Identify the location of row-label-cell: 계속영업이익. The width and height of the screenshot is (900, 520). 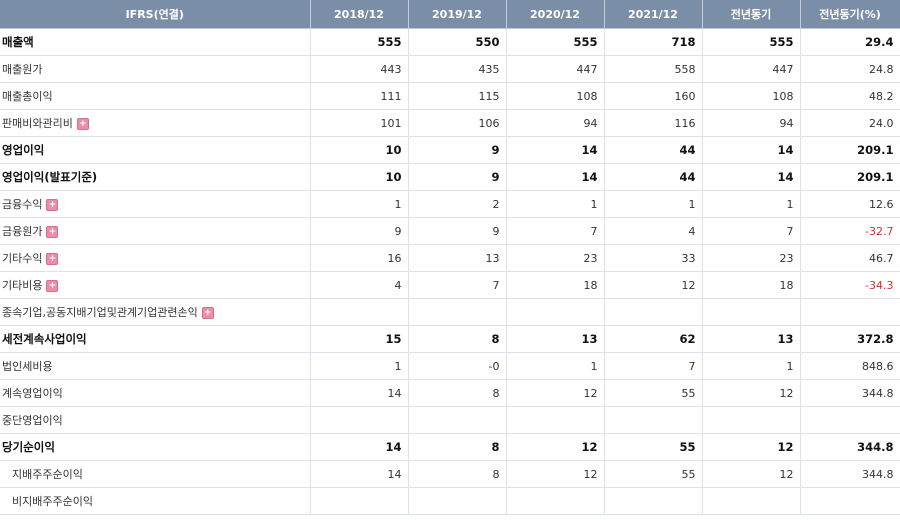
(155, 393).